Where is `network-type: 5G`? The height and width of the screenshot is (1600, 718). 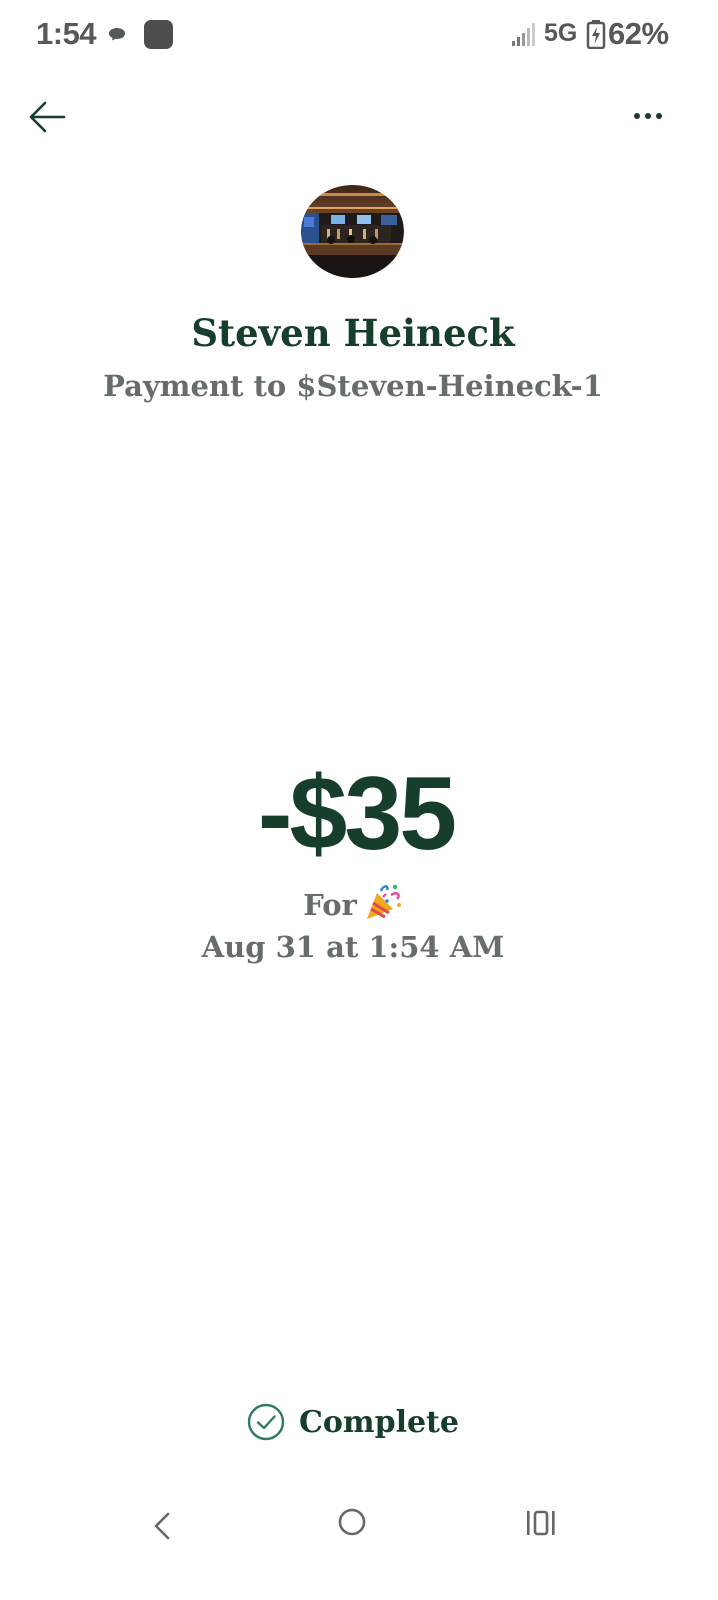 network-type: 5G is located at coordinates (561, 33).